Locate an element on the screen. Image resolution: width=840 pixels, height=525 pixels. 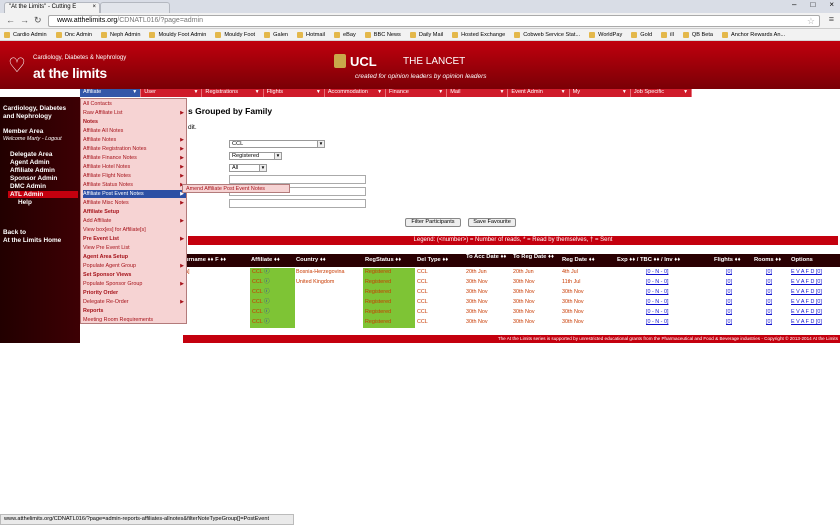
top-menu-item: Event Admin ▼ is located at coordinates (539, 93).